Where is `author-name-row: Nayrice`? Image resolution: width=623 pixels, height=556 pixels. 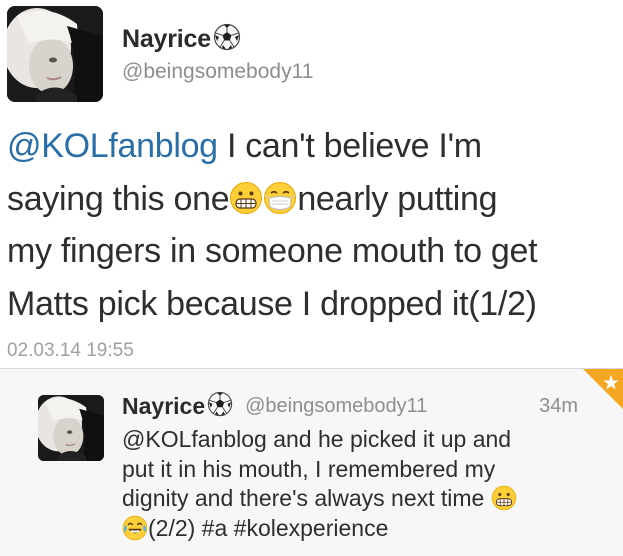 author-name-row: Nayrice is located at coordinates (181, 39).